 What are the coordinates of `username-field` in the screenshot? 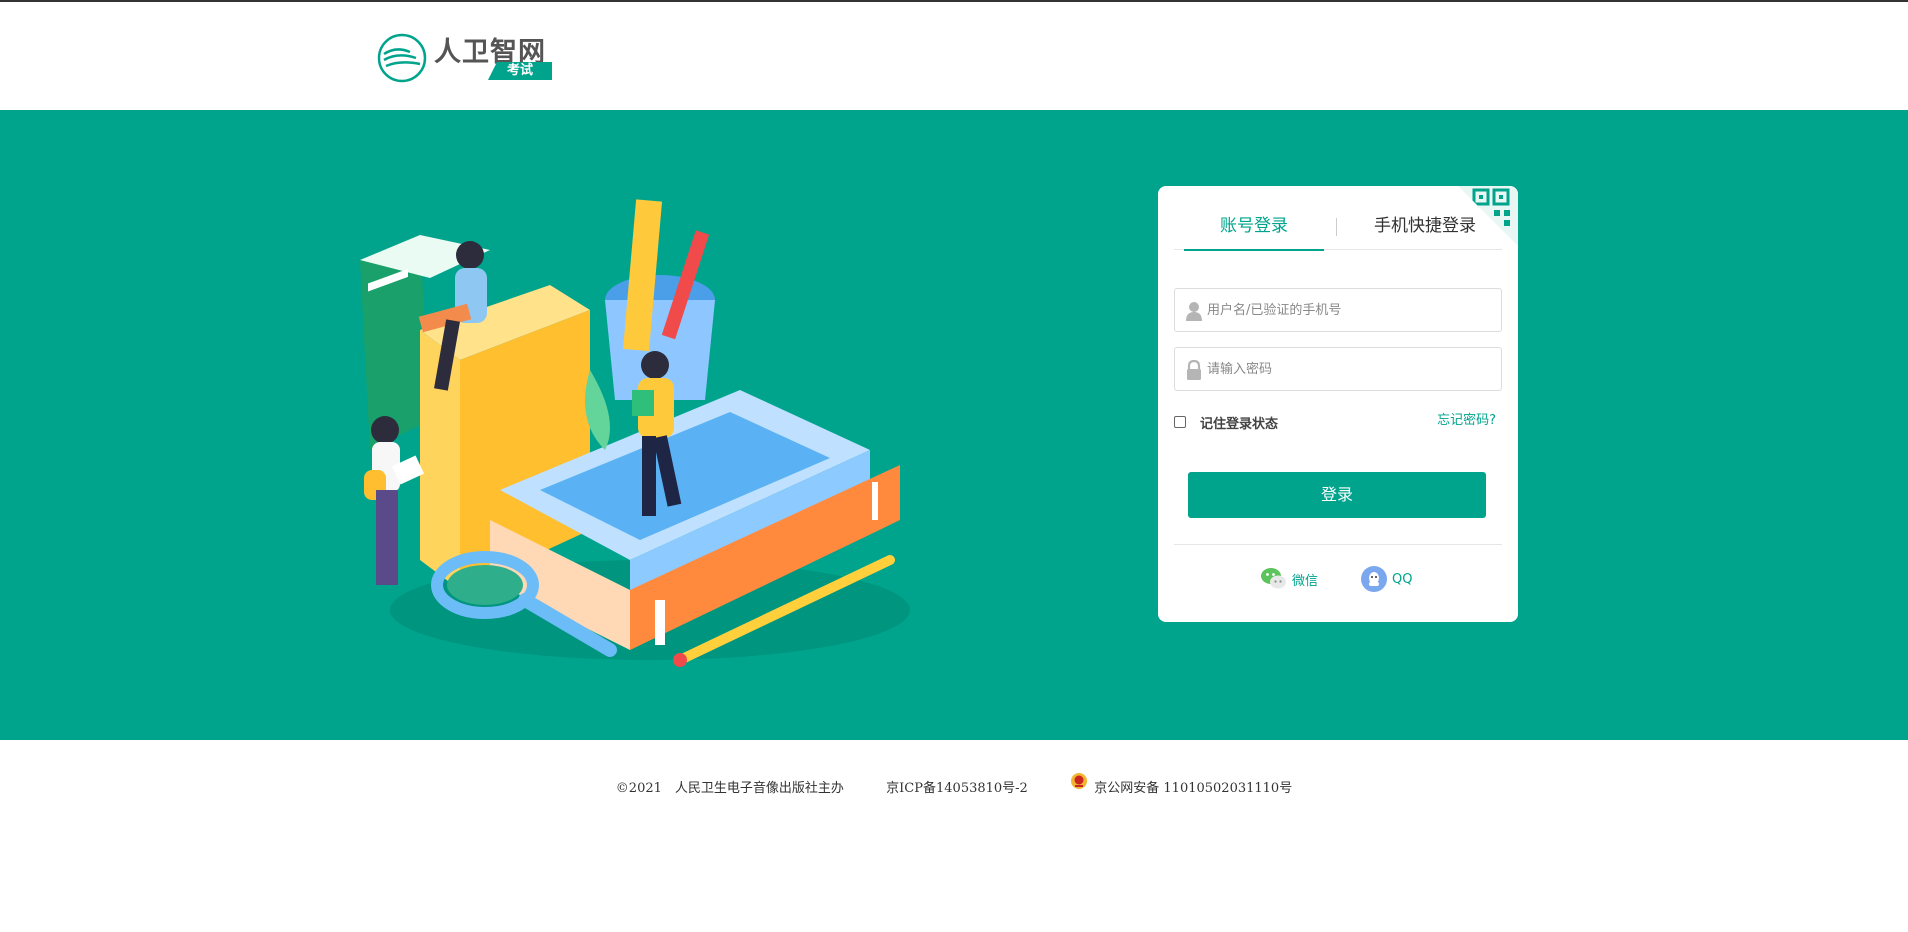 It's located at (1338, 310).